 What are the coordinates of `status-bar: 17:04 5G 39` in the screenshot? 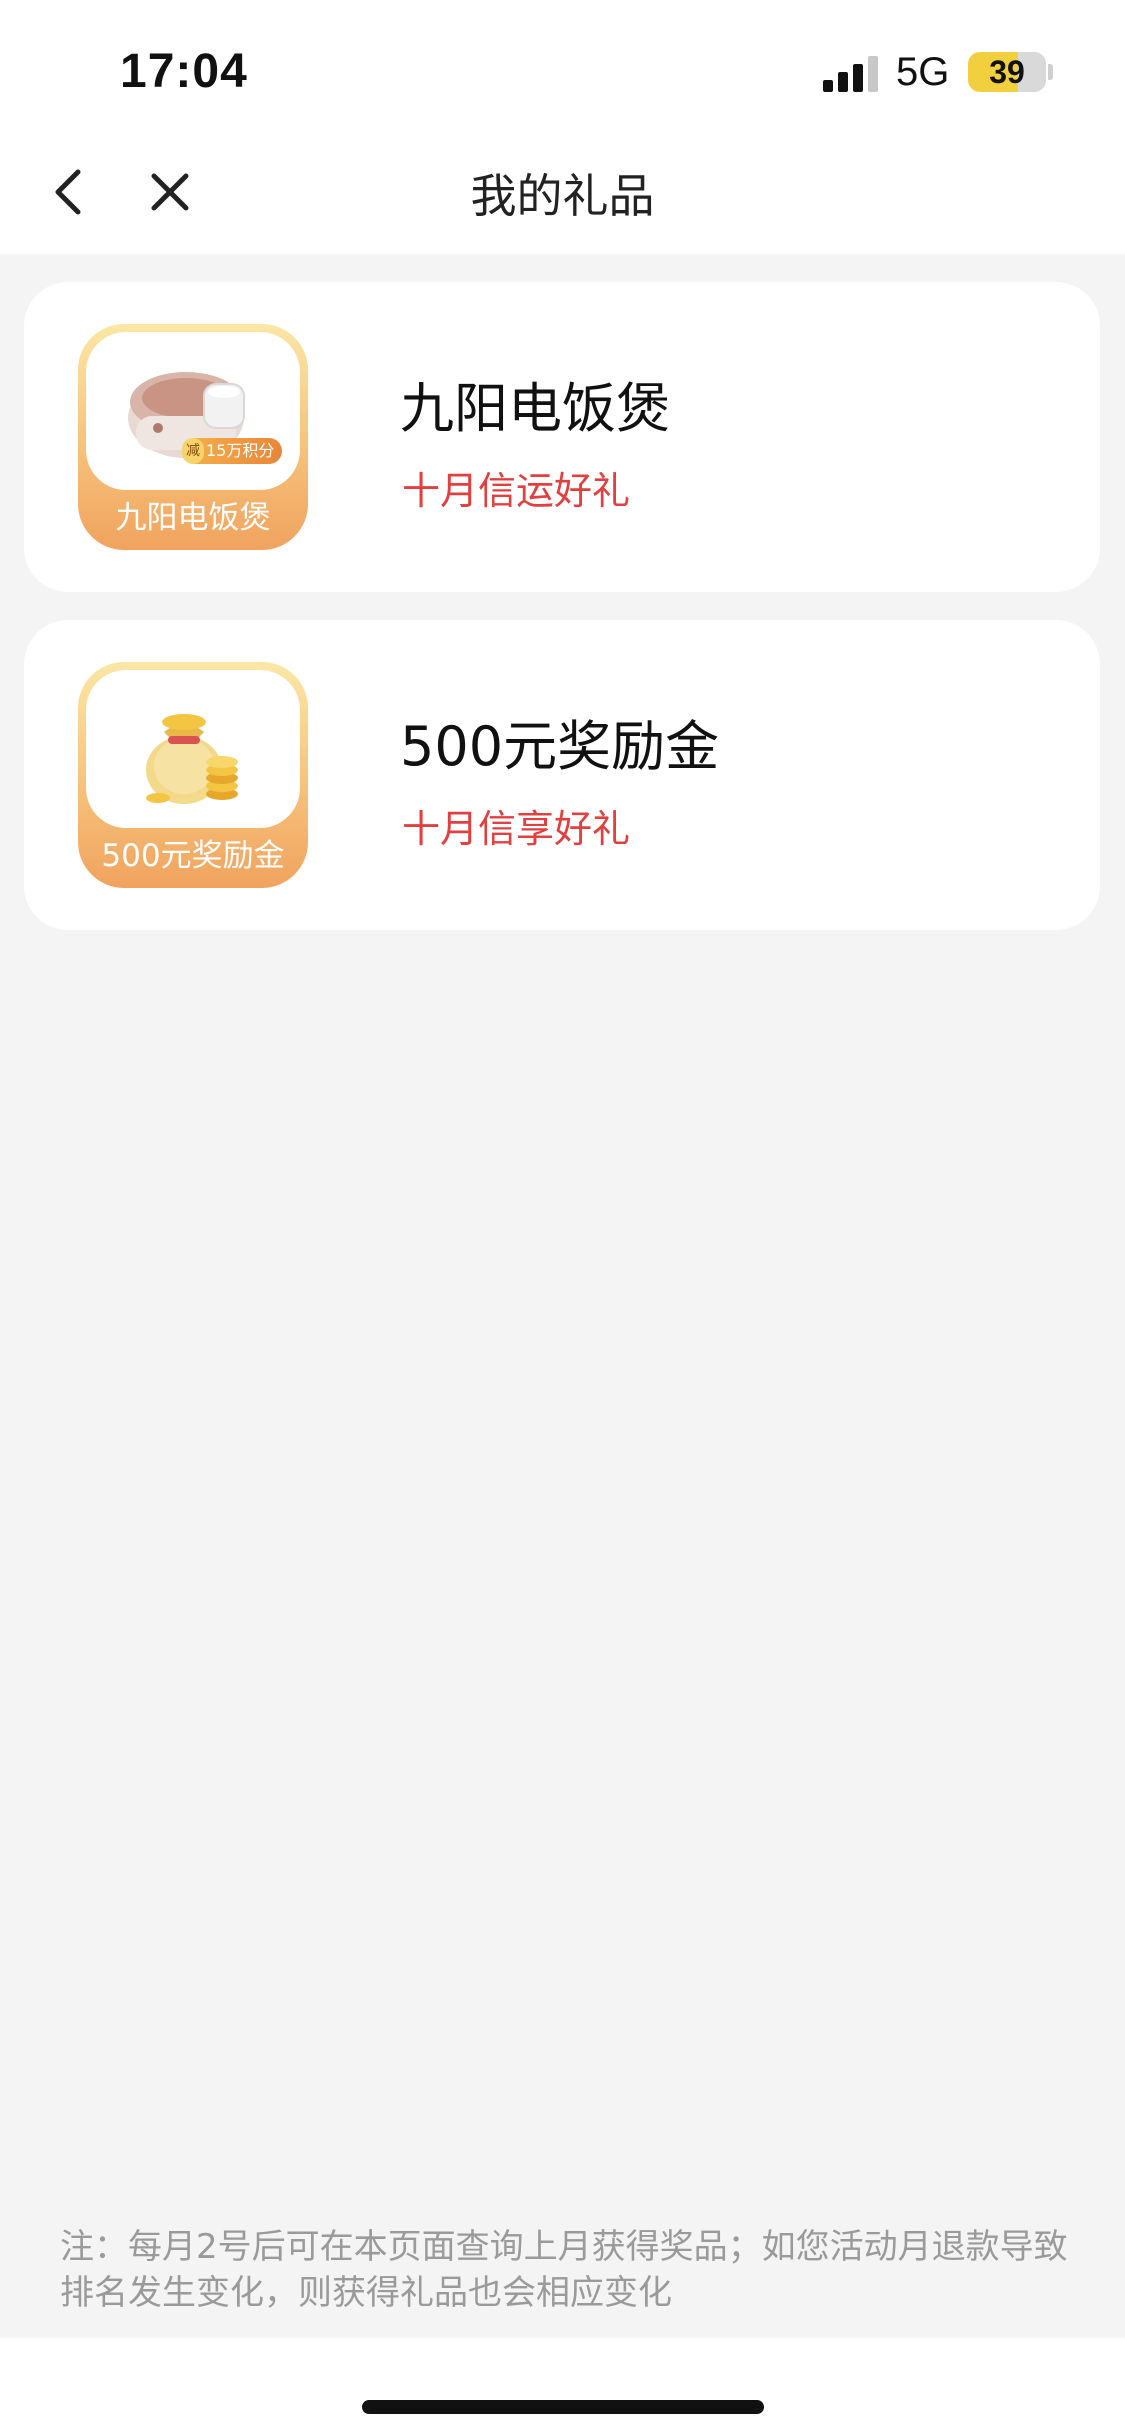 It's located at (562, 65).